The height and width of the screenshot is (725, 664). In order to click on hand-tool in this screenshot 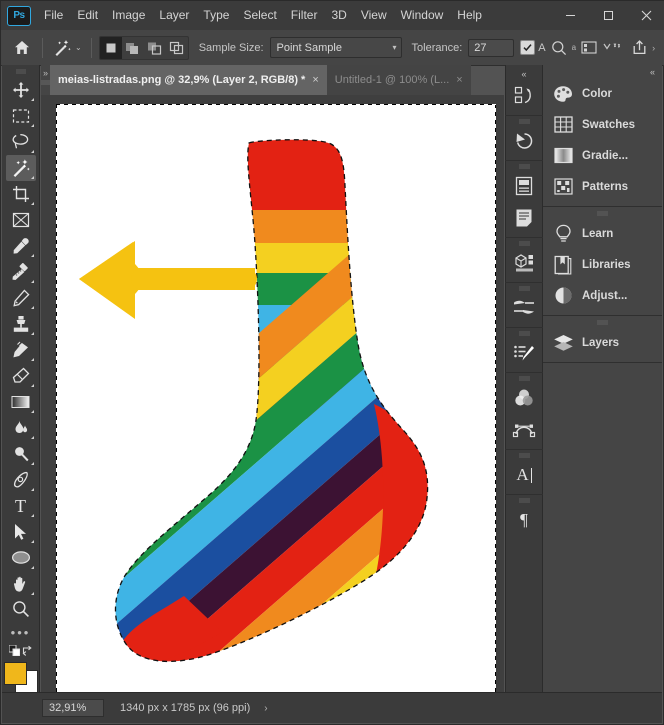, I will do `click(21, 584)`.